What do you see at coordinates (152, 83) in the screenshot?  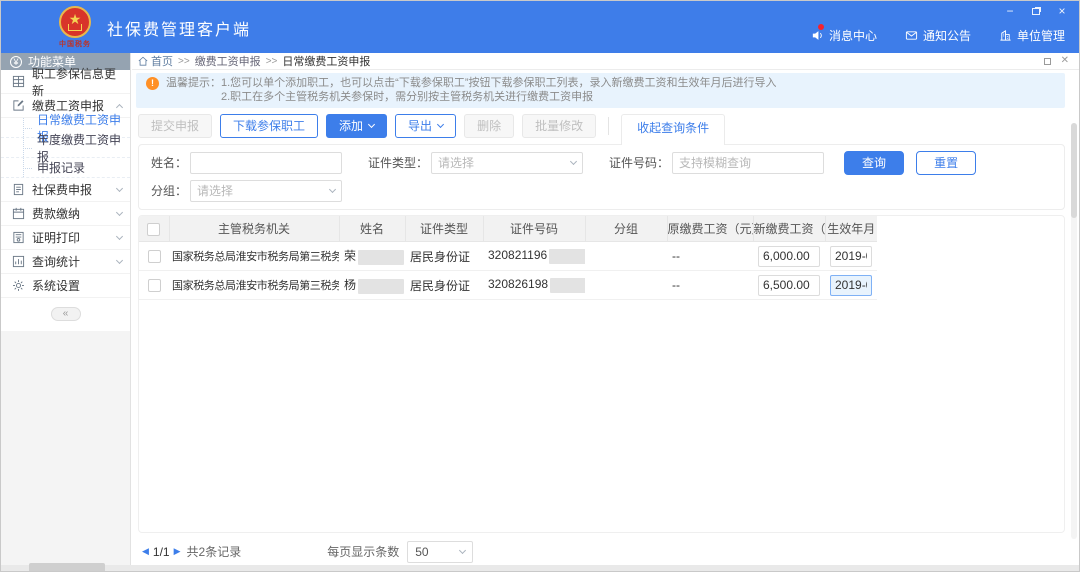 I see `warning-icon: !` at bounding box center [152, 83].